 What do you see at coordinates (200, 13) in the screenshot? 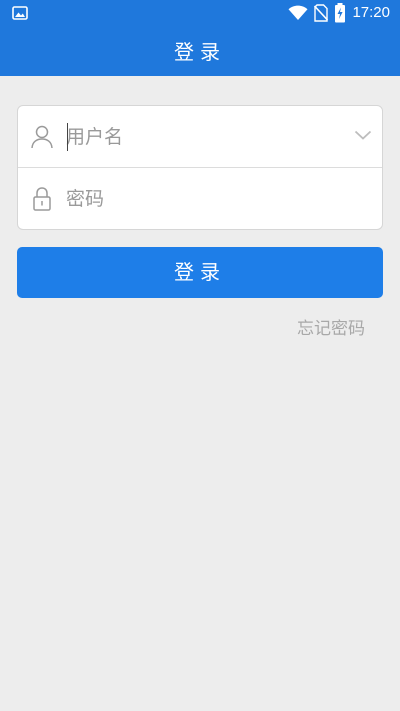
I see `status-bar: 17:20` at bounding box center [200, 13].